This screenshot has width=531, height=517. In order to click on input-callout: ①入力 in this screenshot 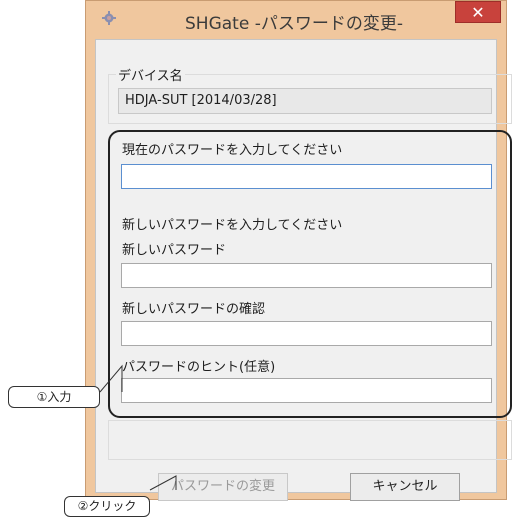, I will do `click(54, 397)`.